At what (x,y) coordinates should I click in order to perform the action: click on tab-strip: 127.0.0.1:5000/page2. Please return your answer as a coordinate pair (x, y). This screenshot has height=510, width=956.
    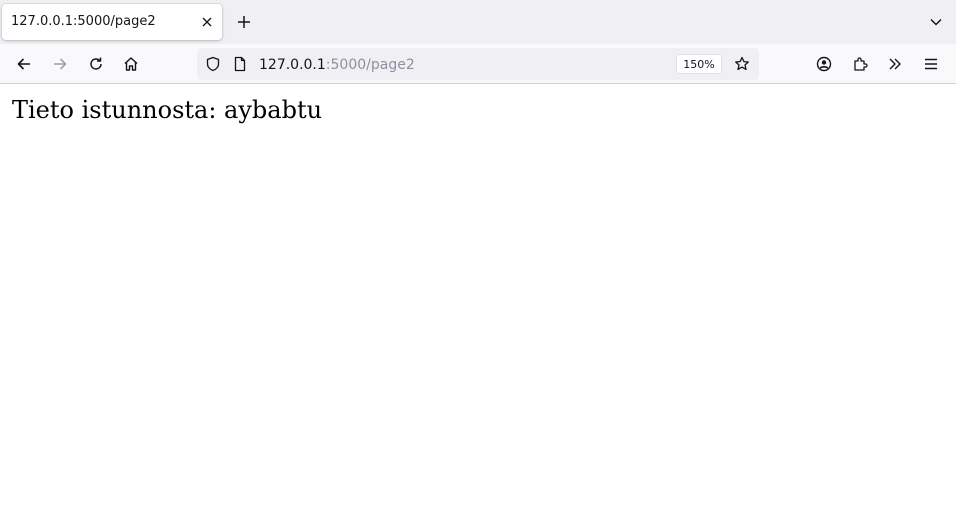
    Looking at the image, I should click on (478, 22).